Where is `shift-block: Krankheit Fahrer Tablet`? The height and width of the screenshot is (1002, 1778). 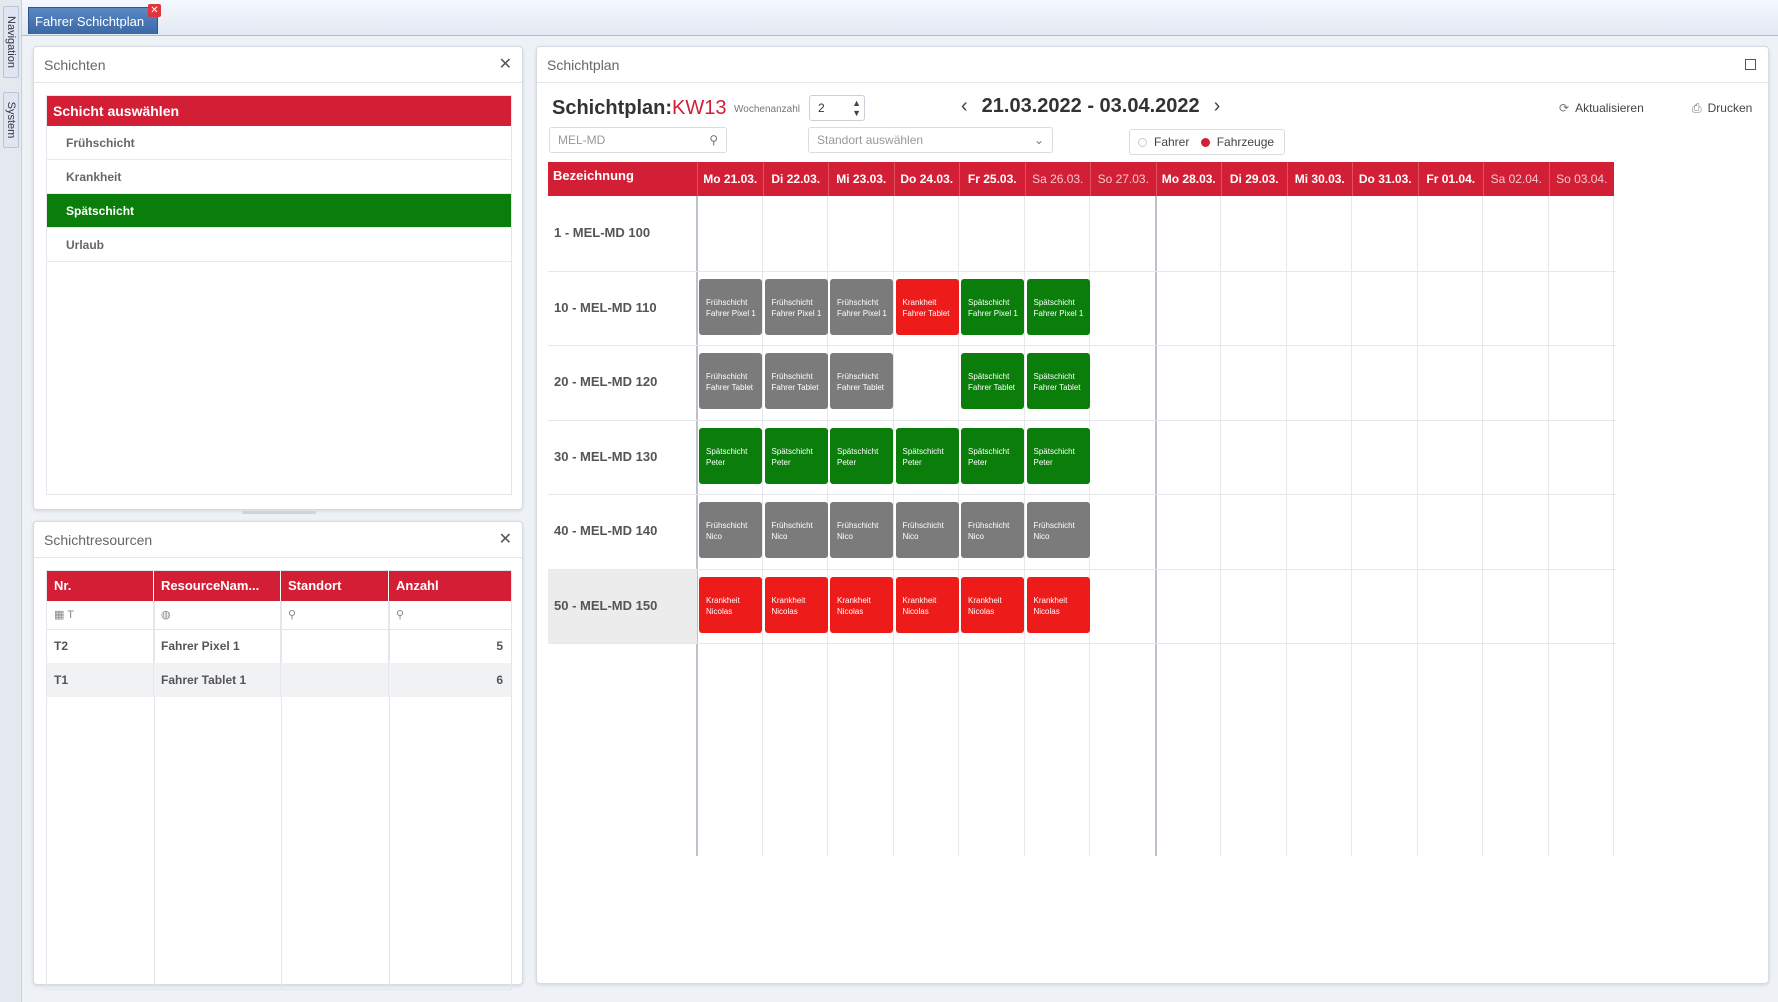
shift-block: Krankheit Fahrer Tablet is located at coordinates (927, 306).